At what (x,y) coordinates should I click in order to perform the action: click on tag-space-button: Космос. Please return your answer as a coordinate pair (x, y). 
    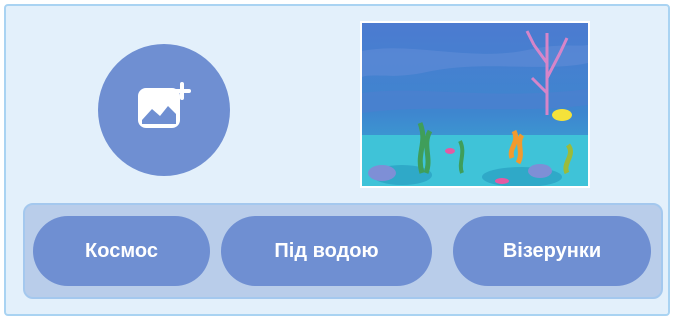
    Looking at the image, I should click on (121, 251).